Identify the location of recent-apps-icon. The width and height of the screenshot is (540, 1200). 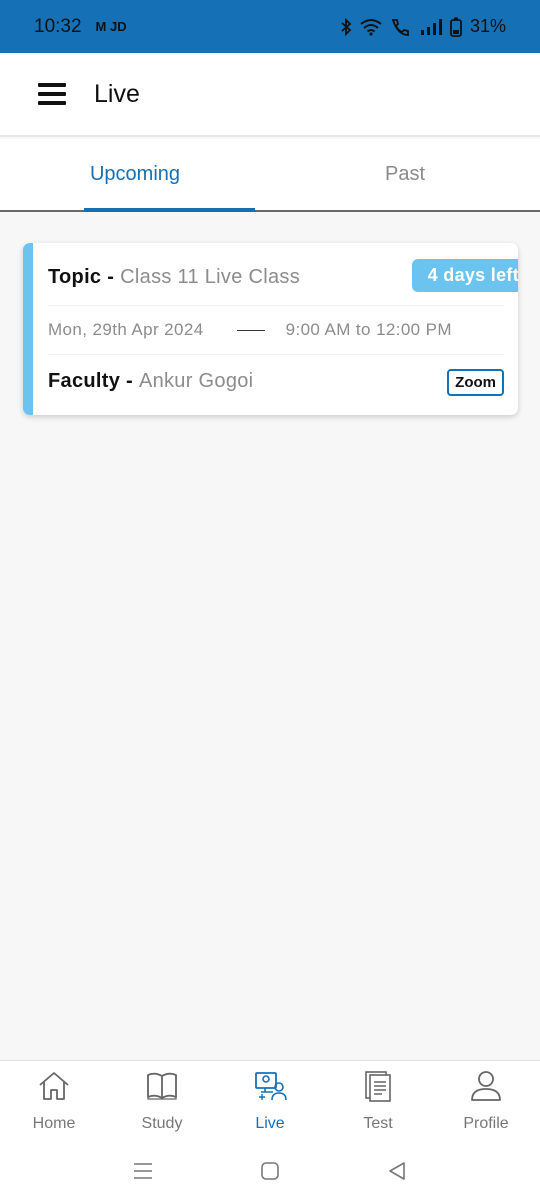
(143, 1171).